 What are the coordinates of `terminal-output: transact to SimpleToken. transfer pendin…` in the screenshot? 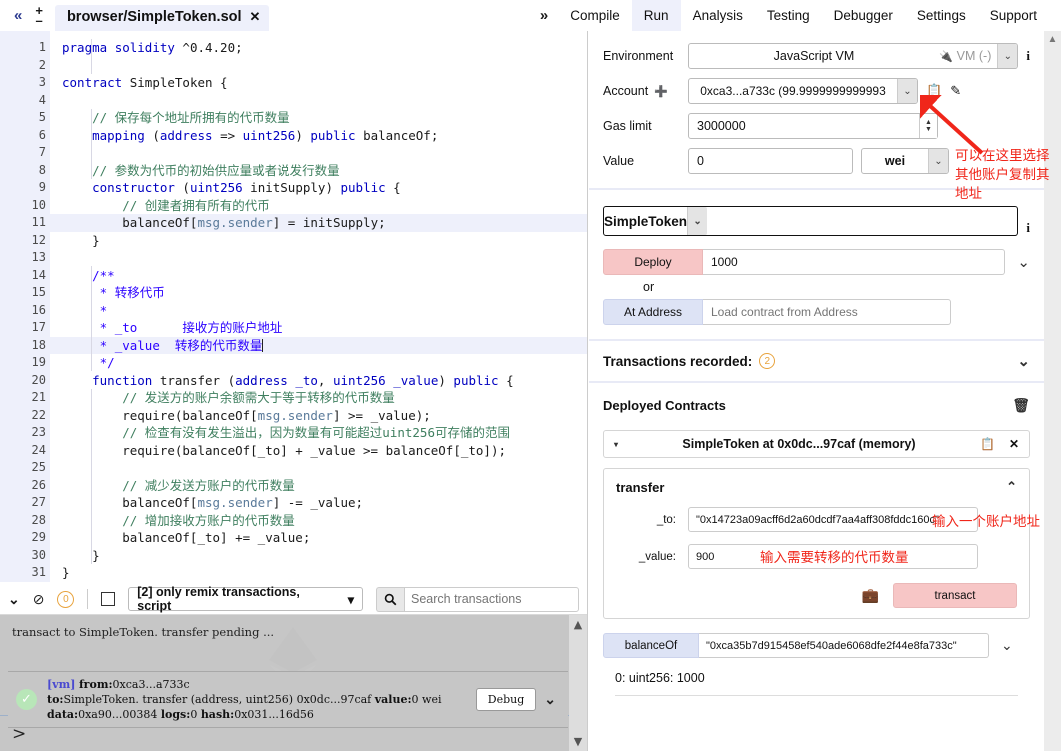 It's located at (293, 683).